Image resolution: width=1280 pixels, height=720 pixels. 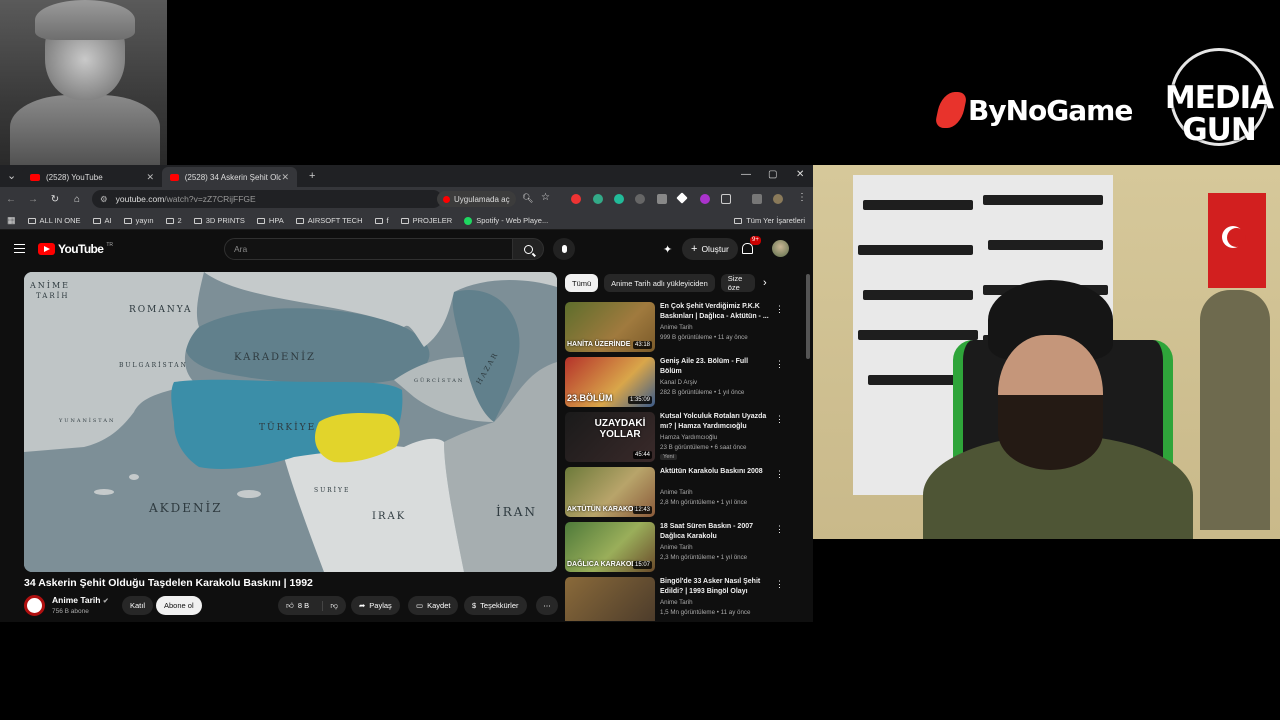 What do you see at coordinates (757, 199) in the screenshot?
I see `media-control-icon` at bounding box center [757, 199].